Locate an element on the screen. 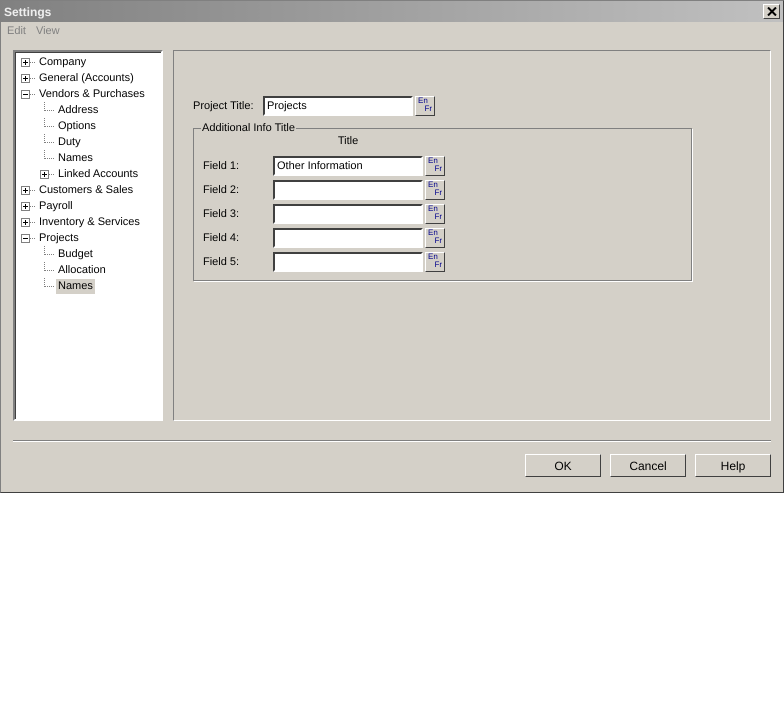 This screenshot has width=784, height=728. tree-item: General (Accounts) is located at coordinates (86, 78).